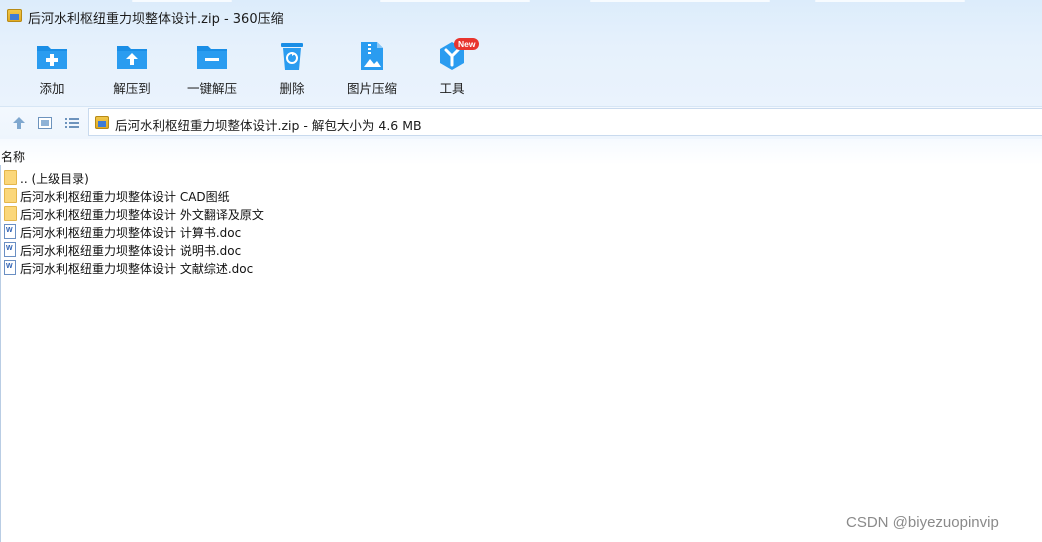 The height and width of the screenshot is (542, 1042). Describe the element at coordinates (131, 233) in the screenshot. I see `file-name: 后河水利枢纽重力坝整体设计 计算书.doc` at that location.